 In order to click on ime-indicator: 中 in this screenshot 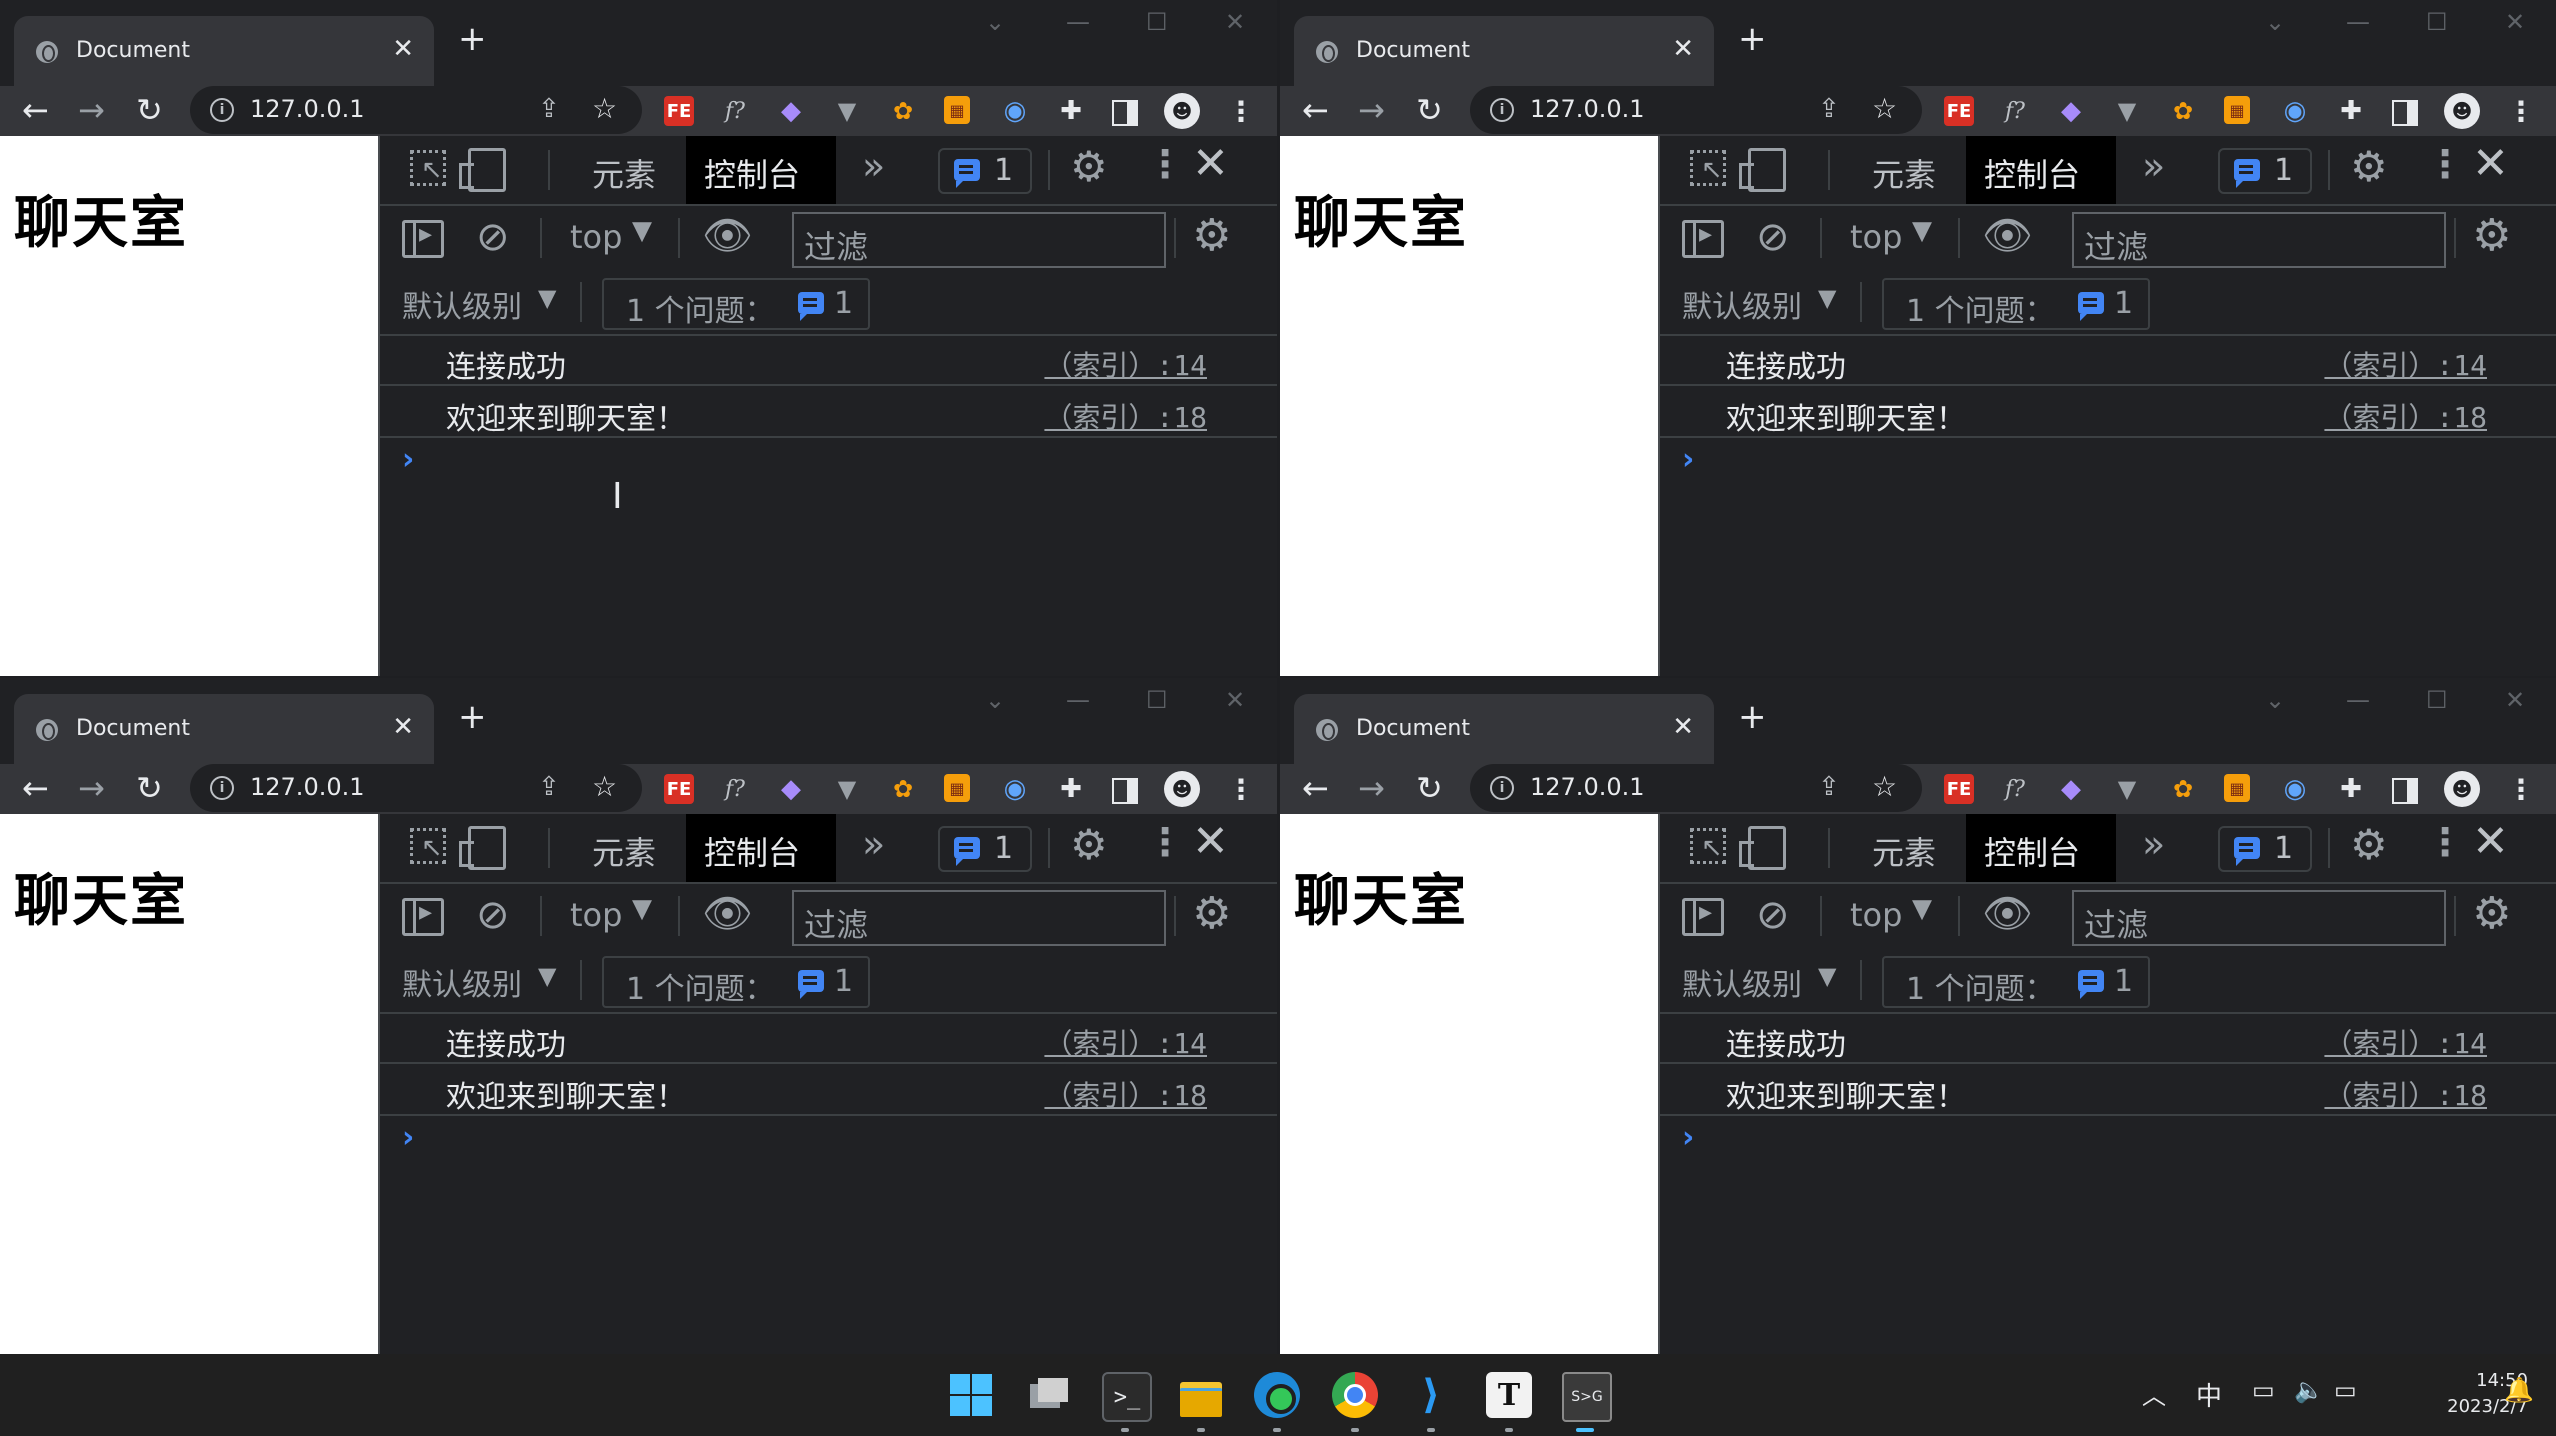, I will do `click(2209, 1394)`.